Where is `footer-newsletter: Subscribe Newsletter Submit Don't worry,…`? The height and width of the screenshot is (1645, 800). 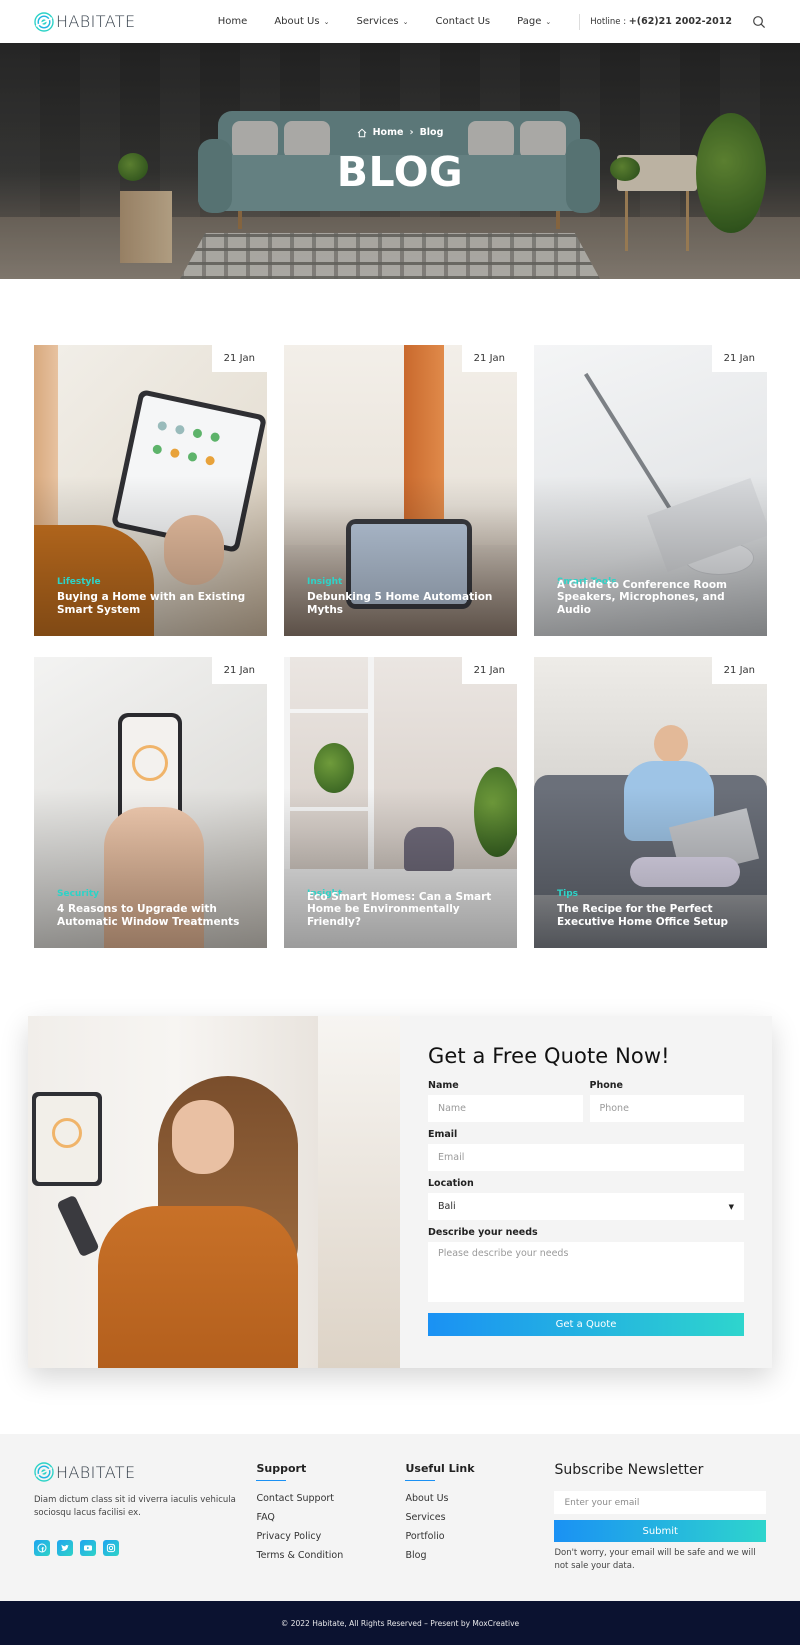
footer-newsletter: Subscribe Newsletter Submit Don't worry,… is located at coordinates (660, 1531).